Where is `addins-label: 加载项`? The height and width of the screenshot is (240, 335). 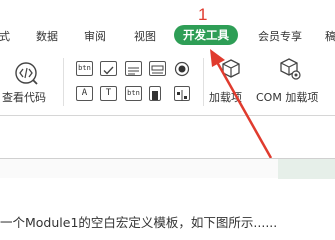
addins-label: 加载项 is located at coordinates (225, 97).